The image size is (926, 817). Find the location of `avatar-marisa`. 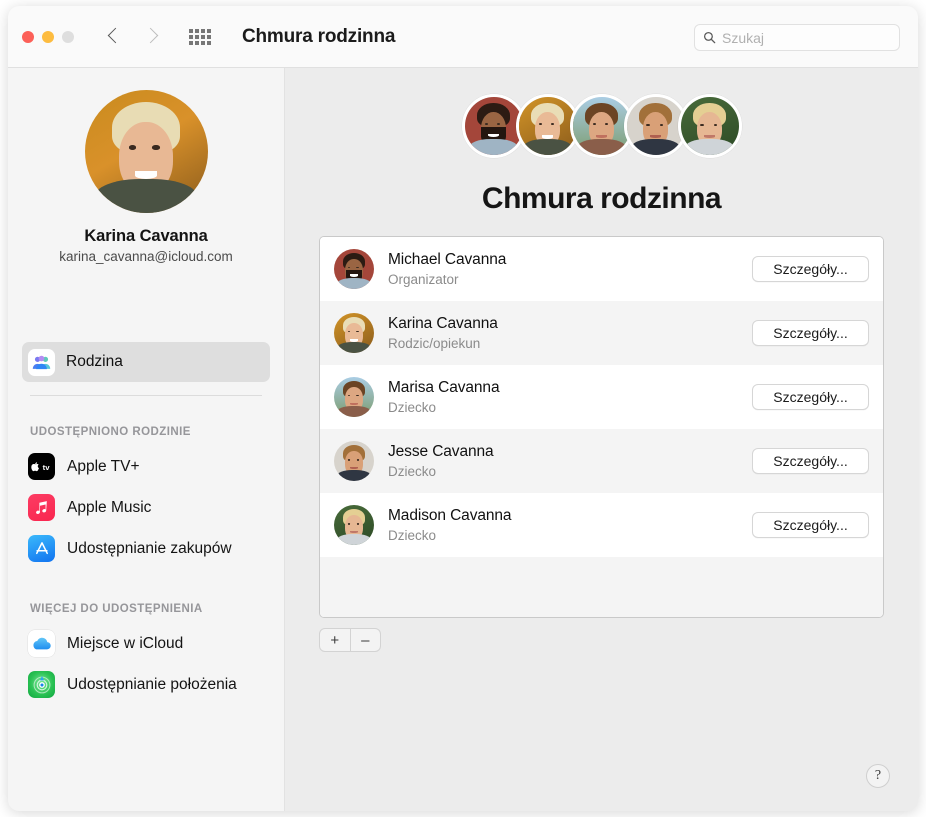

avatar-marisa is located at coordinates (354, 397).